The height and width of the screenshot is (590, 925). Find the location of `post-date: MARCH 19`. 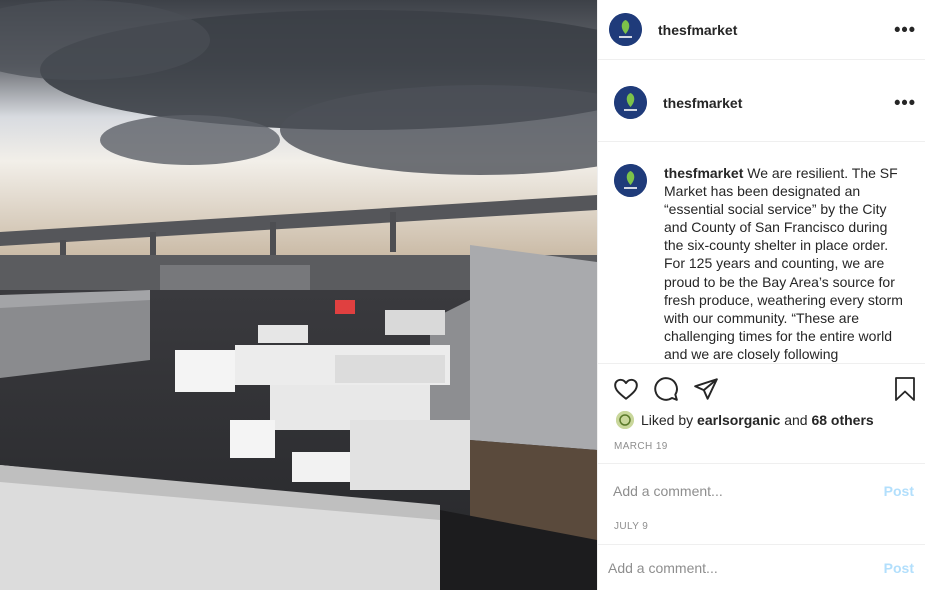

post-date: MARCH 19 is located at coordinates (641, 446).